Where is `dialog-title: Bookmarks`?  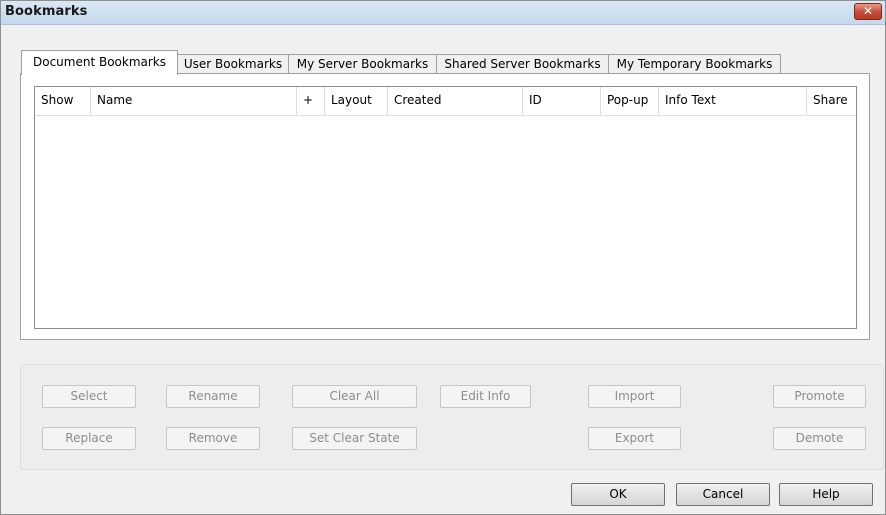
dialog-title: Bookmarks is located at coordinates (46, 11).